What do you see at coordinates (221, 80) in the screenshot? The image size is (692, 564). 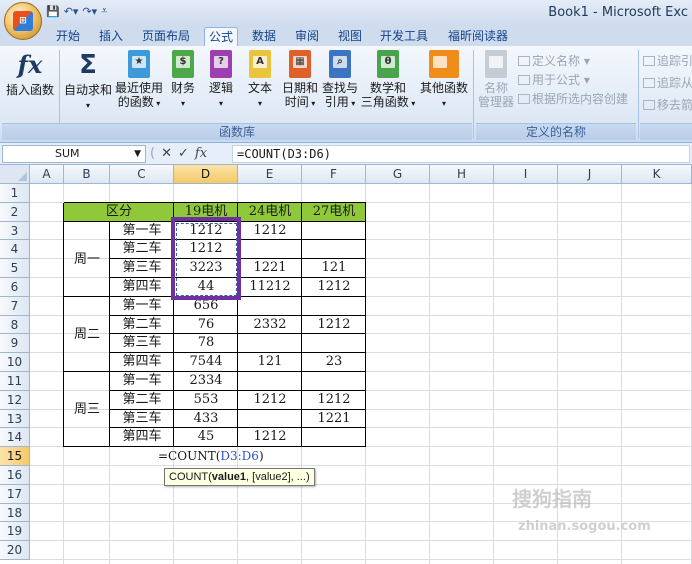 I see `logical-button: ? 逻辑 ▾` at bounding box center [221, 80].